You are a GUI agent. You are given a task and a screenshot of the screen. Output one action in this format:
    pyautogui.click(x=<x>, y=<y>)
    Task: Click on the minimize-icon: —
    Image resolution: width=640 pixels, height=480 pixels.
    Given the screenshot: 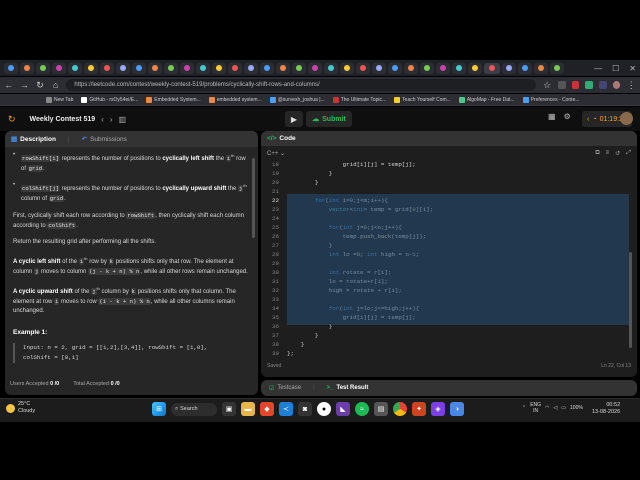 What is the action you would take?
    pyautogui.click(x=598, y=68)
    